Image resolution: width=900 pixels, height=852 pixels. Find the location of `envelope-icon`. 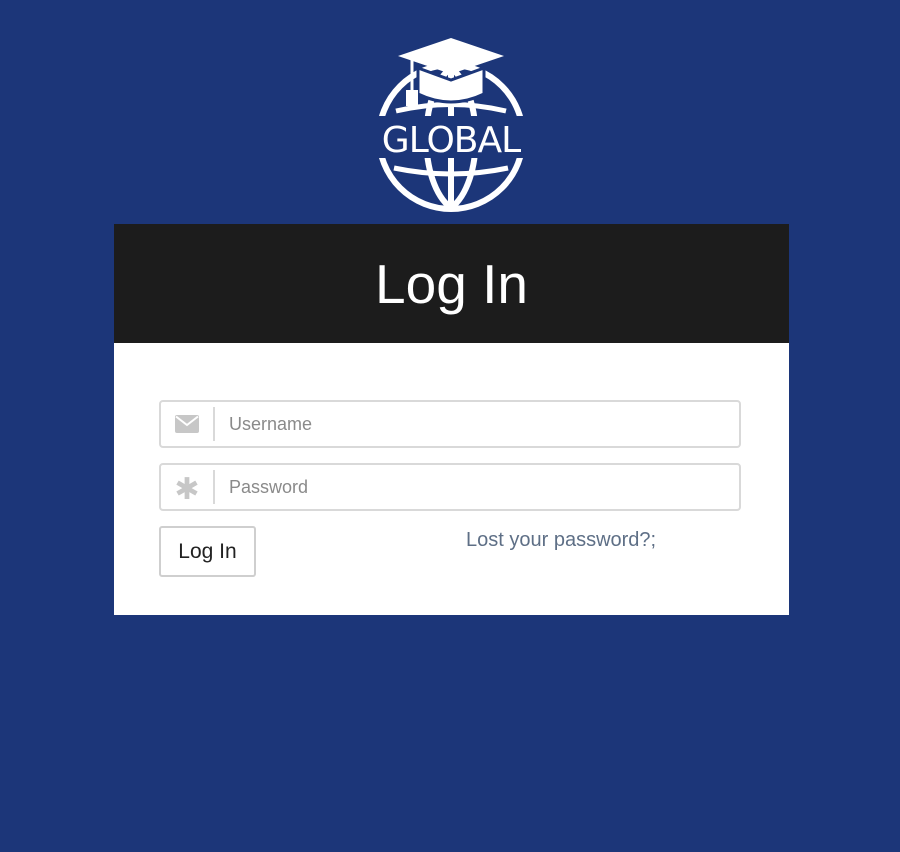

envelope-icon is located at coordinates (187, 424).